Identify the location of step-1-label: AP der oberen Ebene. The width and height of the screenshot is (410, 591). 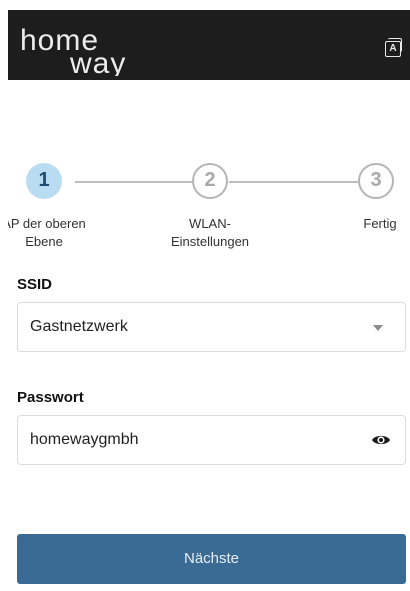
(44, 232).